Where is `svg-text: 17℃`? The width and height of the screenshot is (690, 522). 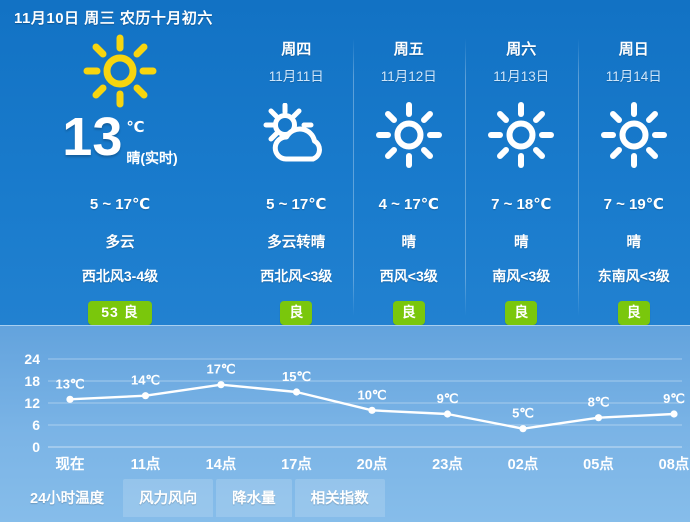 svg-text: 17℃ is located at coordinates (220, 369).